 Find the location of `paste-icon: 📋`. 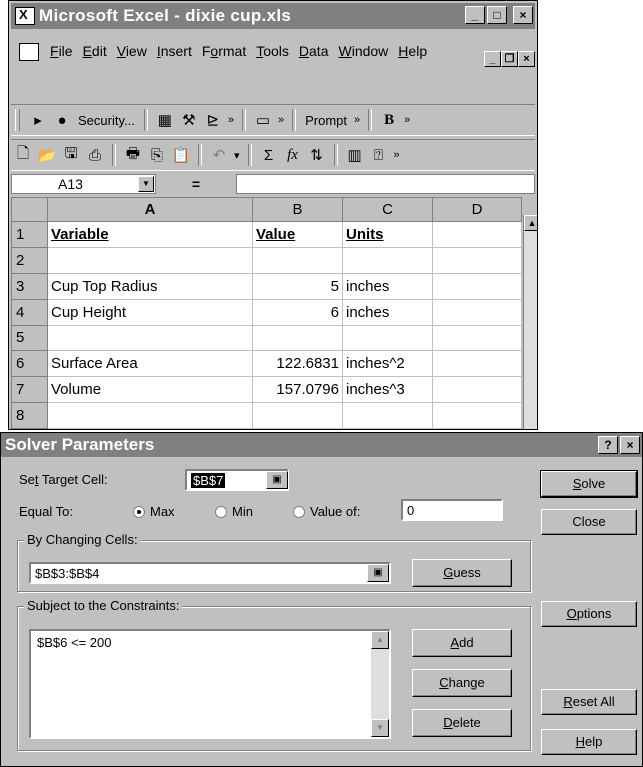

paste-icon: 📋 is located at coordinates (181, 155).